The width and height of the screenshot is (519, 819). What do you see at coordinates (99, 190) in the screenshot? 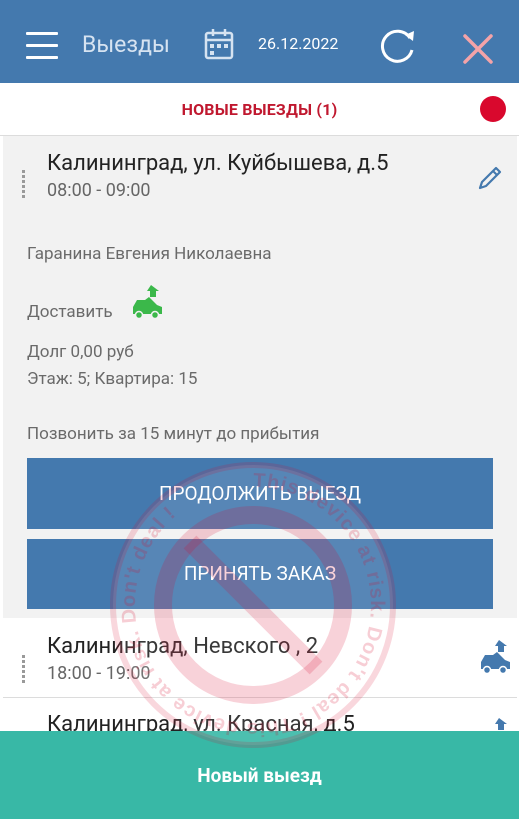
I see `visit-time: 08:00 - 09:00` at bounding box center [99, 190].